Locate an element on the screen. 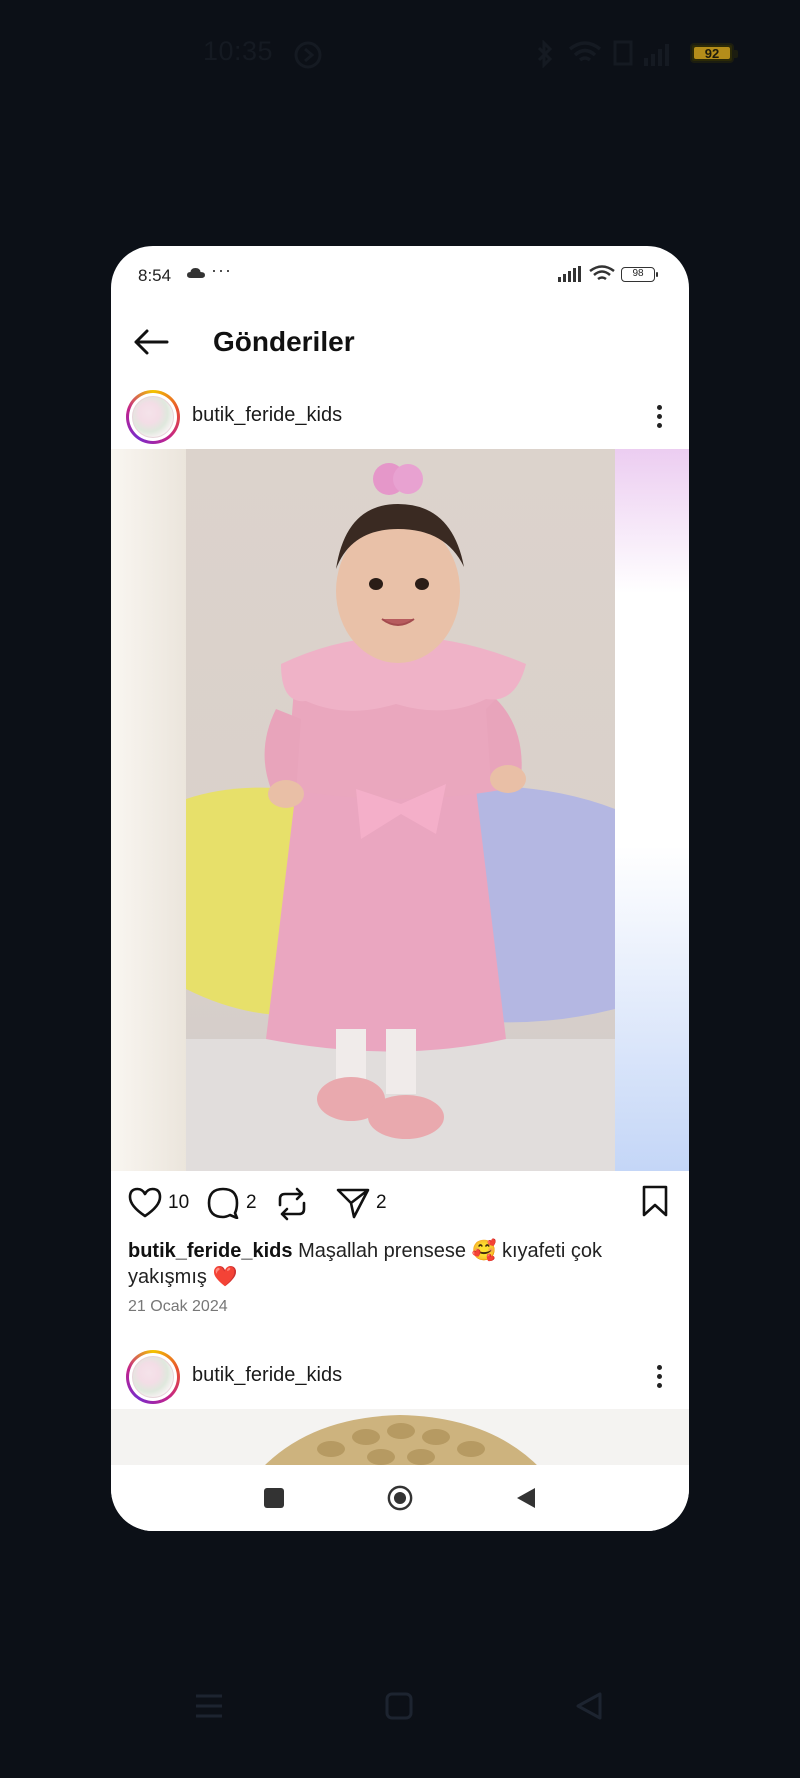 Image resolution: width=800 pixels, height=1778 pixels. repost-button is located at coordinates (292, 1204).